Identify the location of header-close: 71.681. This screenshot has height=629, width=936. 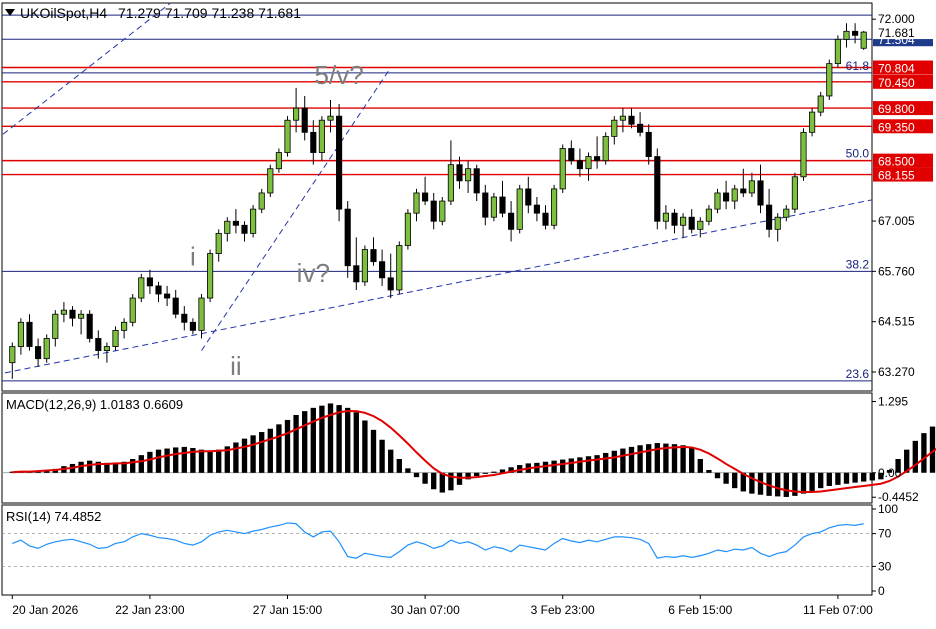
(279, 13).